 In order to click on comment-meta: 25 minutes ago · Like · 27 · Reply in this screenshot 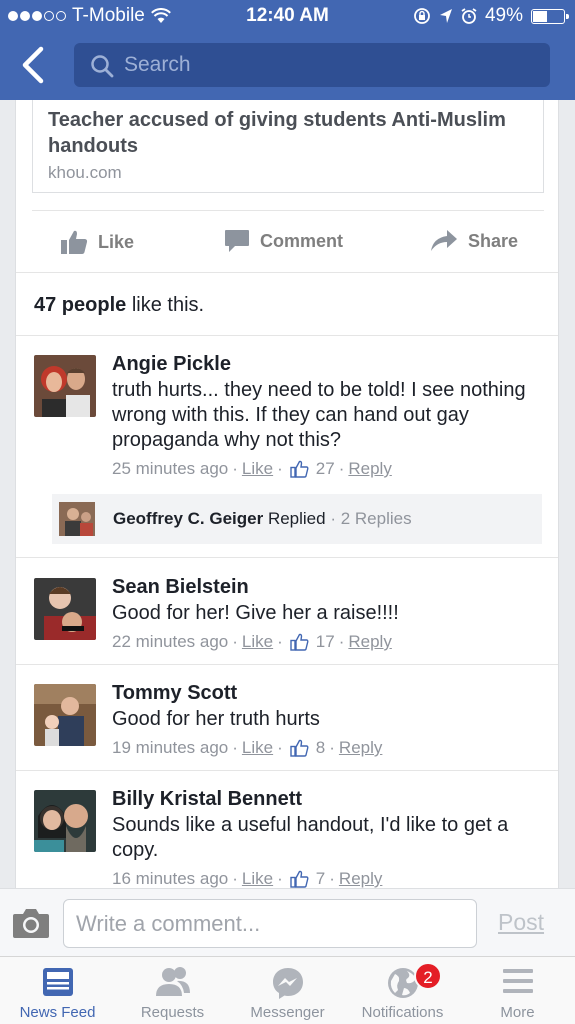, I will do `click(252, 469)`.